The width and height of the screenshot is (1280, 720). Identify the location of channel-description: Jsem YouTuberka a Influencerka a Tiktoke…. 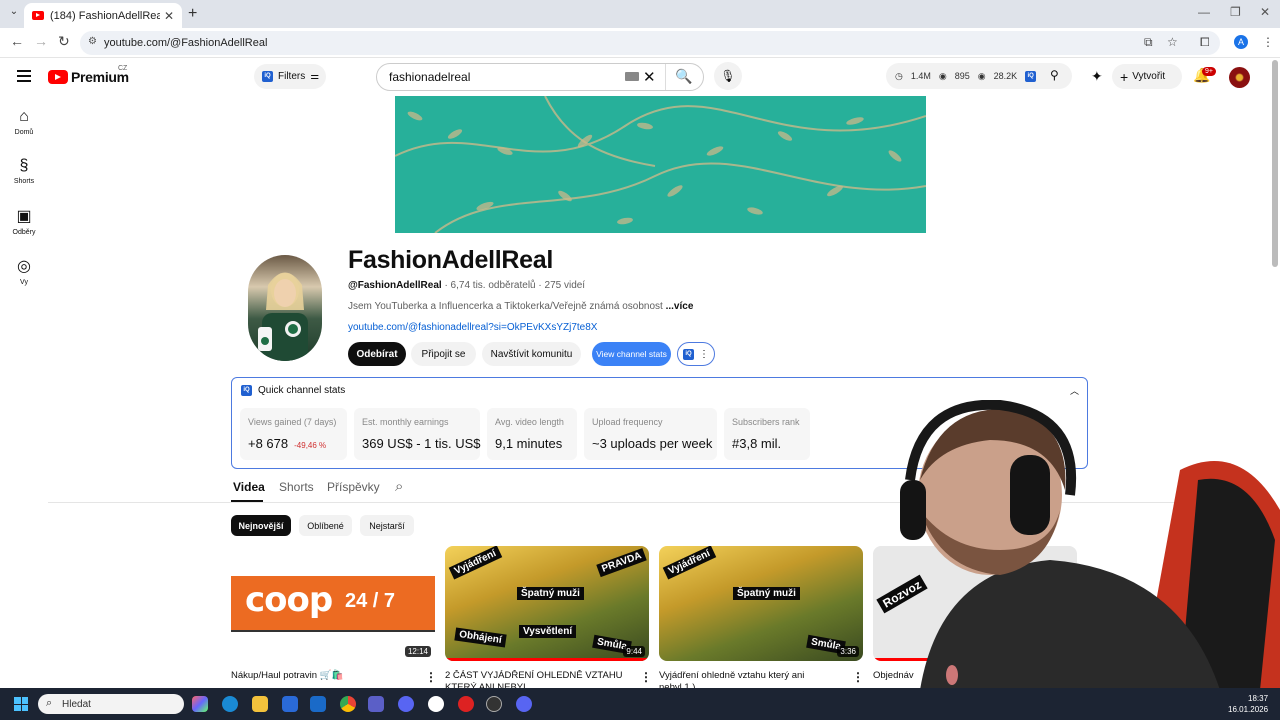
(520, 306).